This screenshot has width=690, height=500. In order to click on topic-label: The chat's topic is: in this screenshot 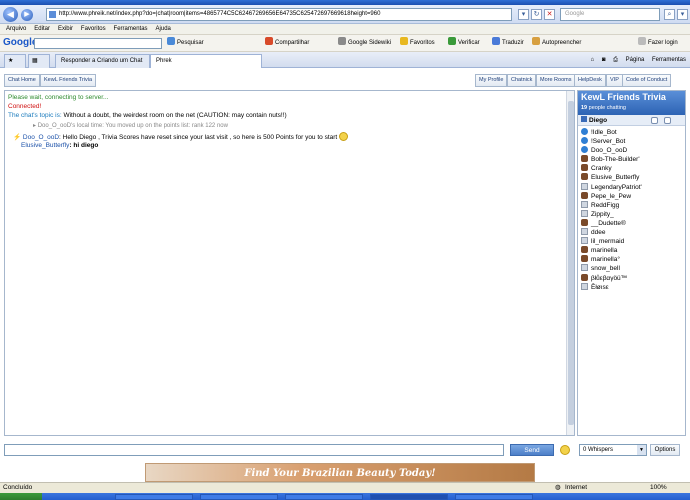, I will do `click(35, 115)`.